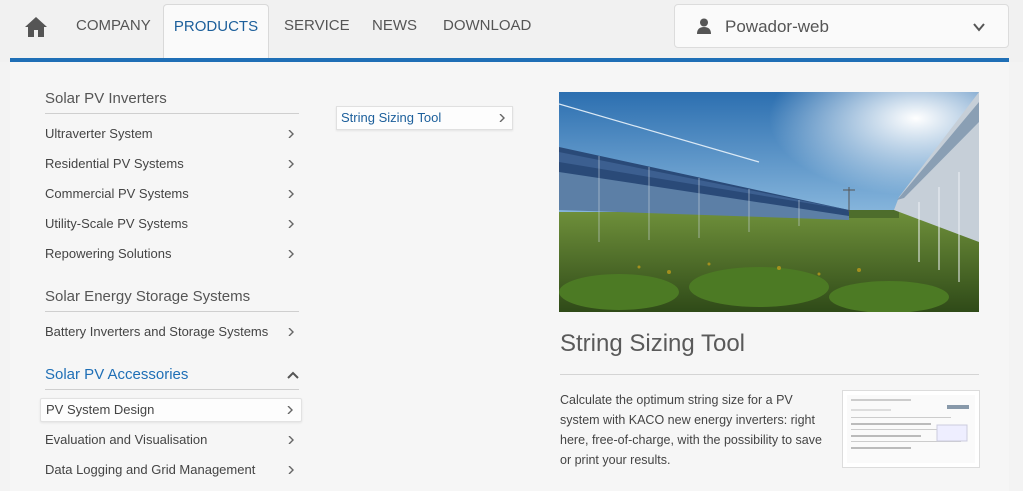  Describe the element at coordinates (777, 26) in the screenshot. I see `user-label: Powador-web` at that location.